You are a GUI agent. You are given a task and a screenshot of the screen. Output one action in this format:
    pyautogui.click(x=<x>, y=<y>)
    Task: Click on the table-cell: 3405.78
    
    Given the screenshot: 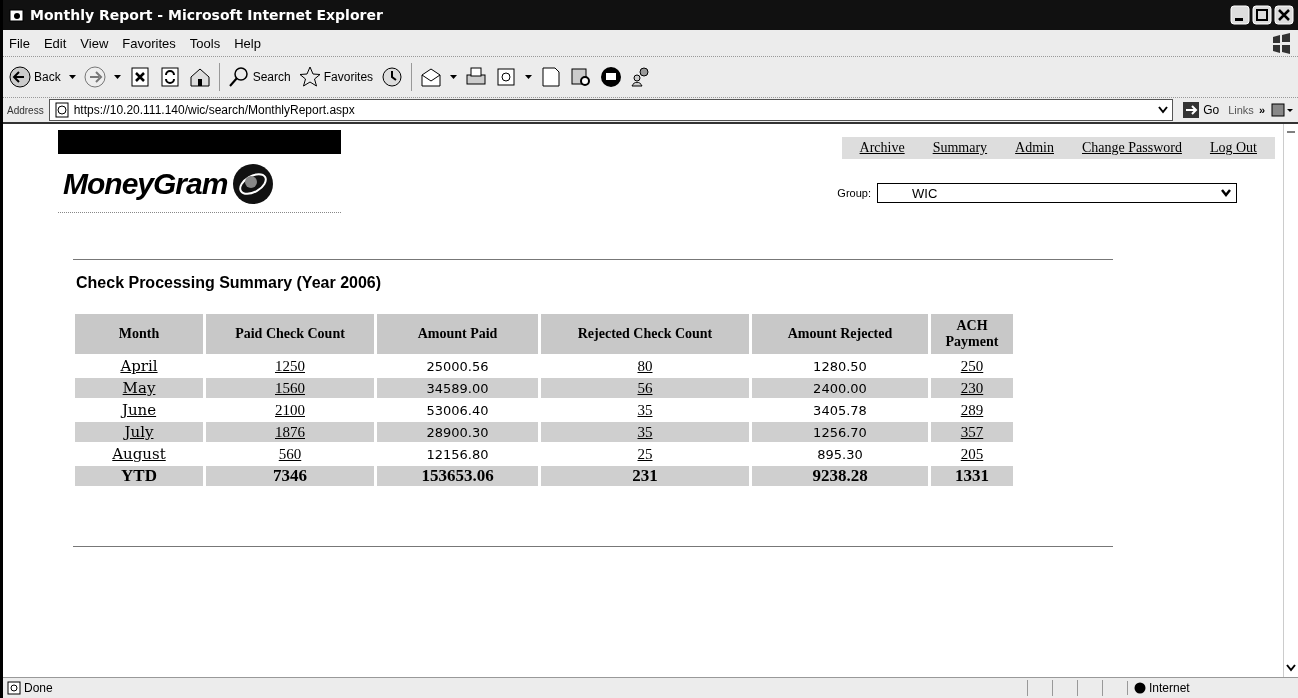 What is the action you would take?
    pyautogui.click(x=840, y=410)
    